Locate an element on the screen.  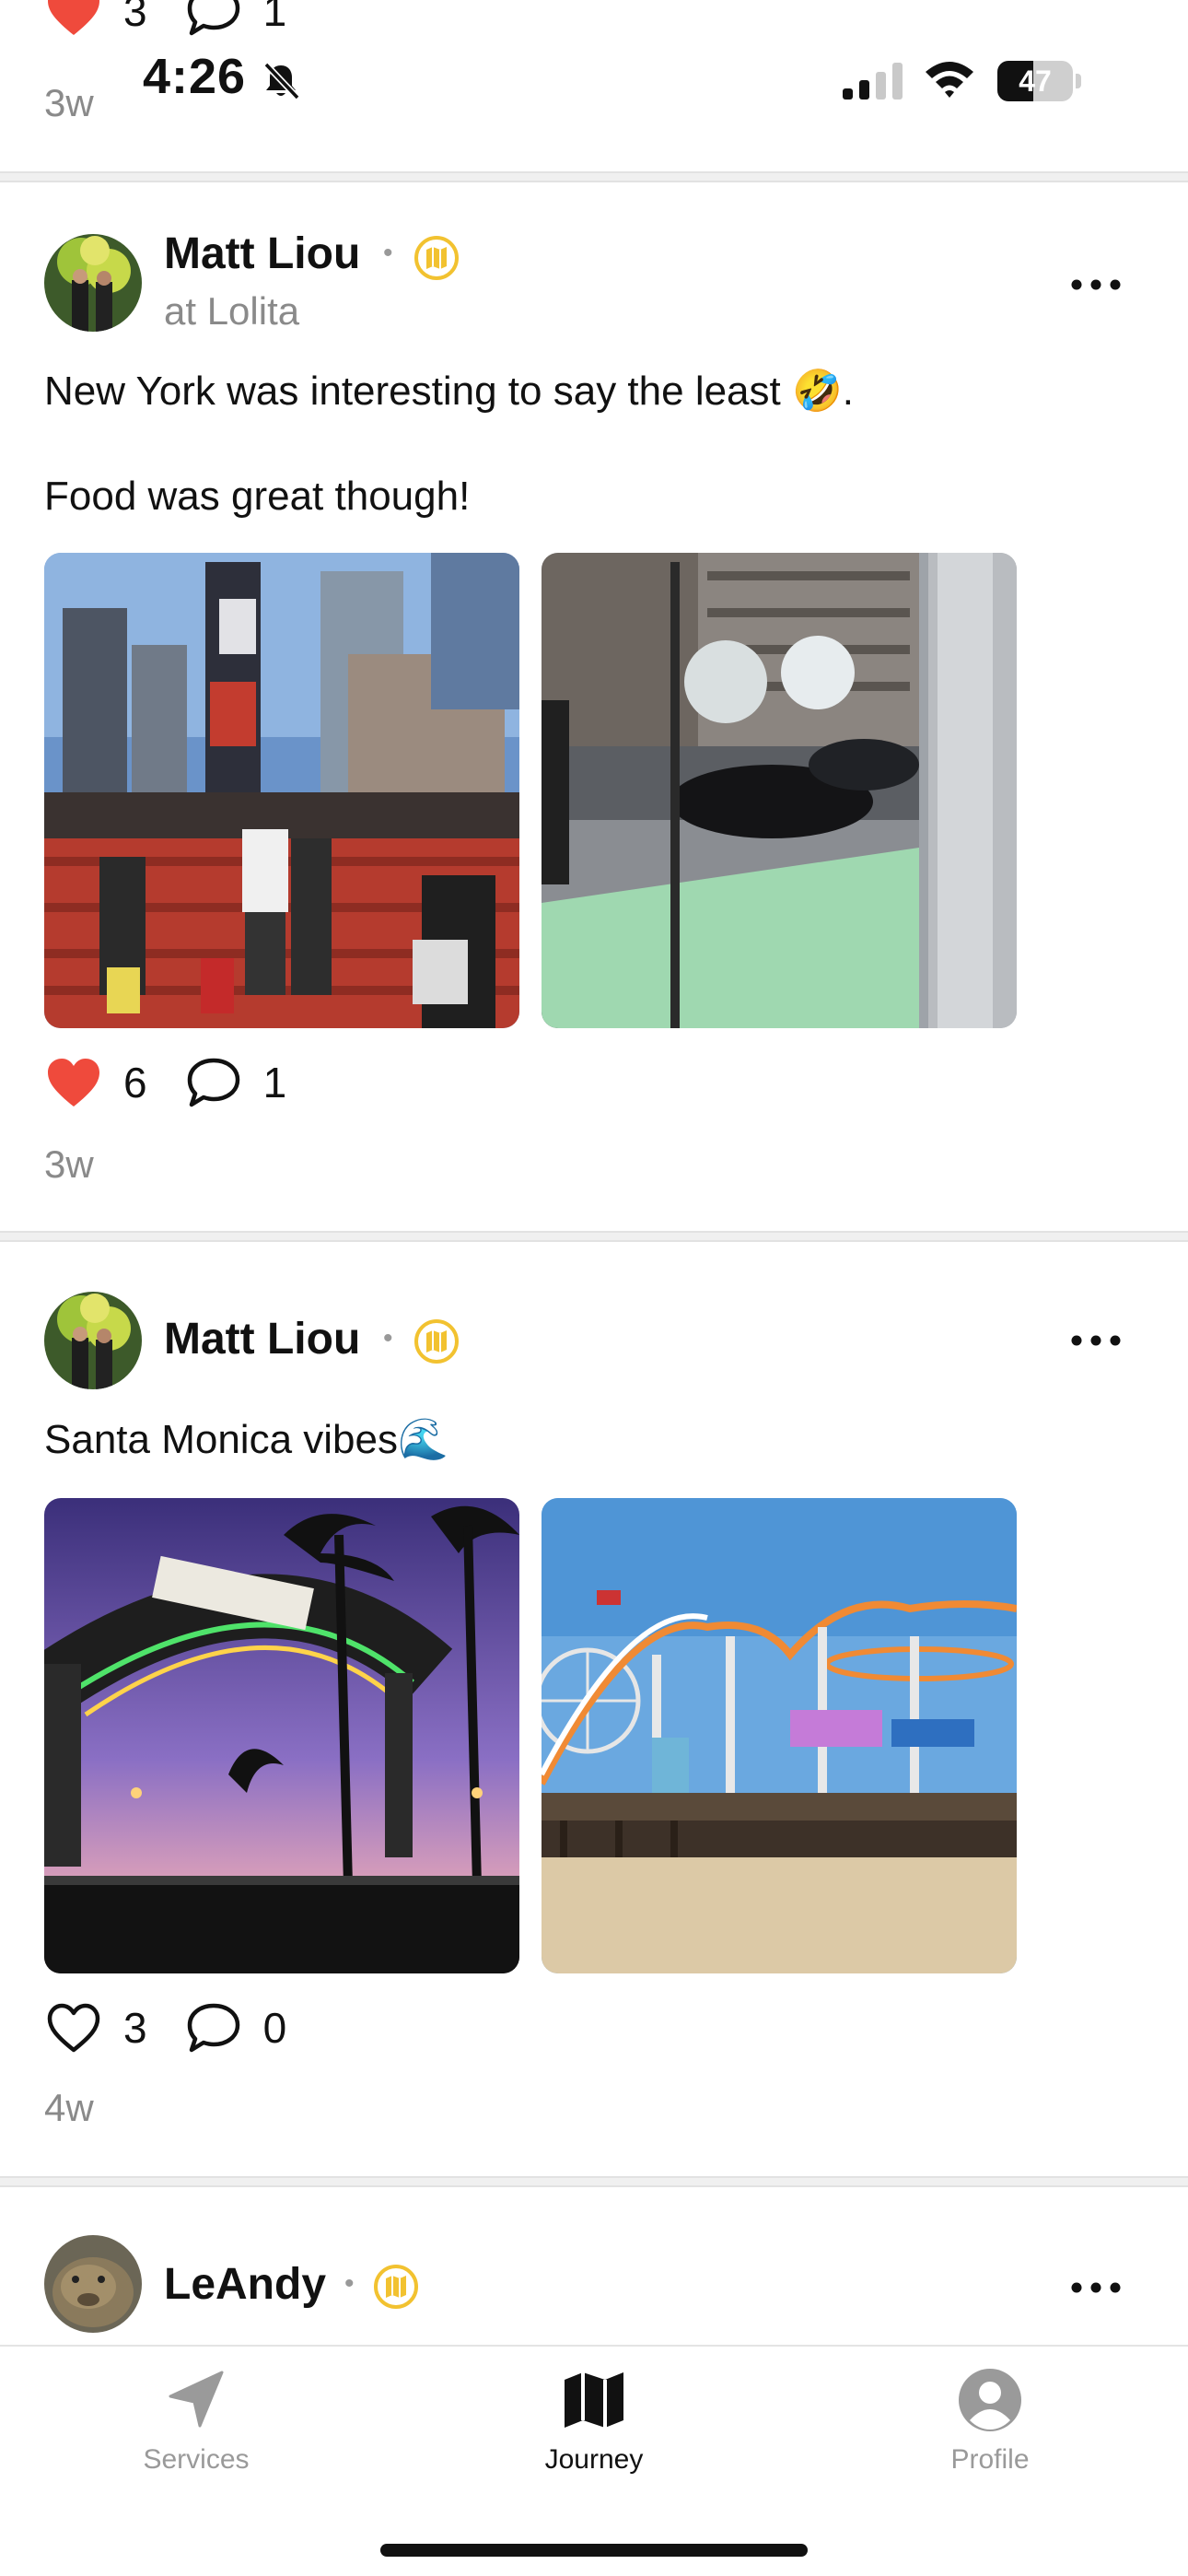
post-age: 4w is located at coordinates (69, 2107).